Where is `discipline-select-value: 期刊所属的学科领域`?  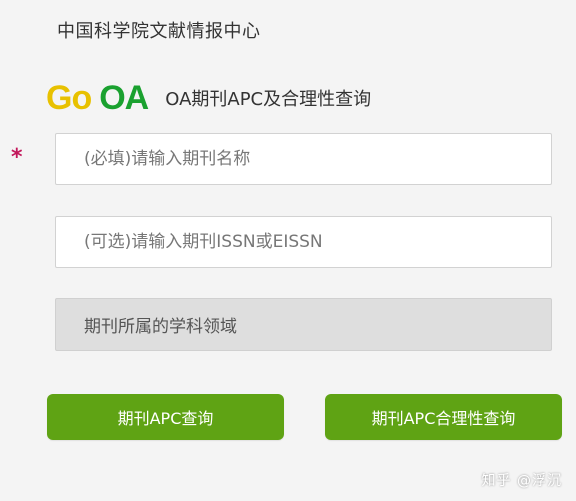
discipline-select-value: 期刊所属的学科领域 is located at coordinates (160, 327).